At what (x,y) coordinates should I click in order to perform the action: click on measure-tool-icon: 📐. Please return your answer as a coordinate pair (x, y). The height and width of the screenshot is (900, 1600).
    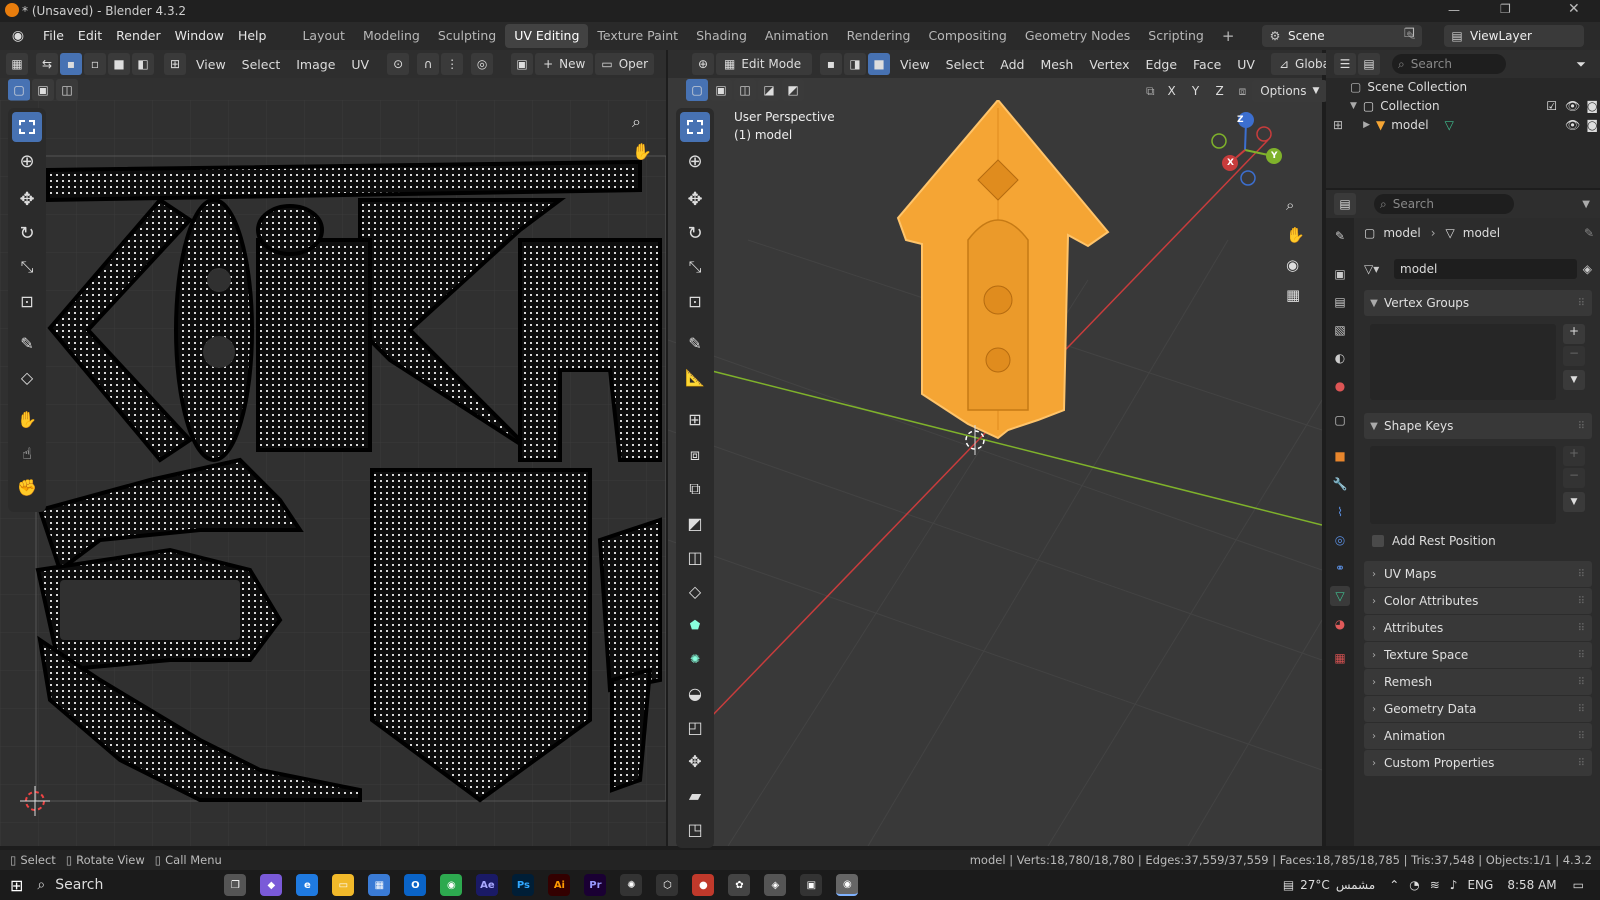
    Looking at the image, I should click on (695, 377).